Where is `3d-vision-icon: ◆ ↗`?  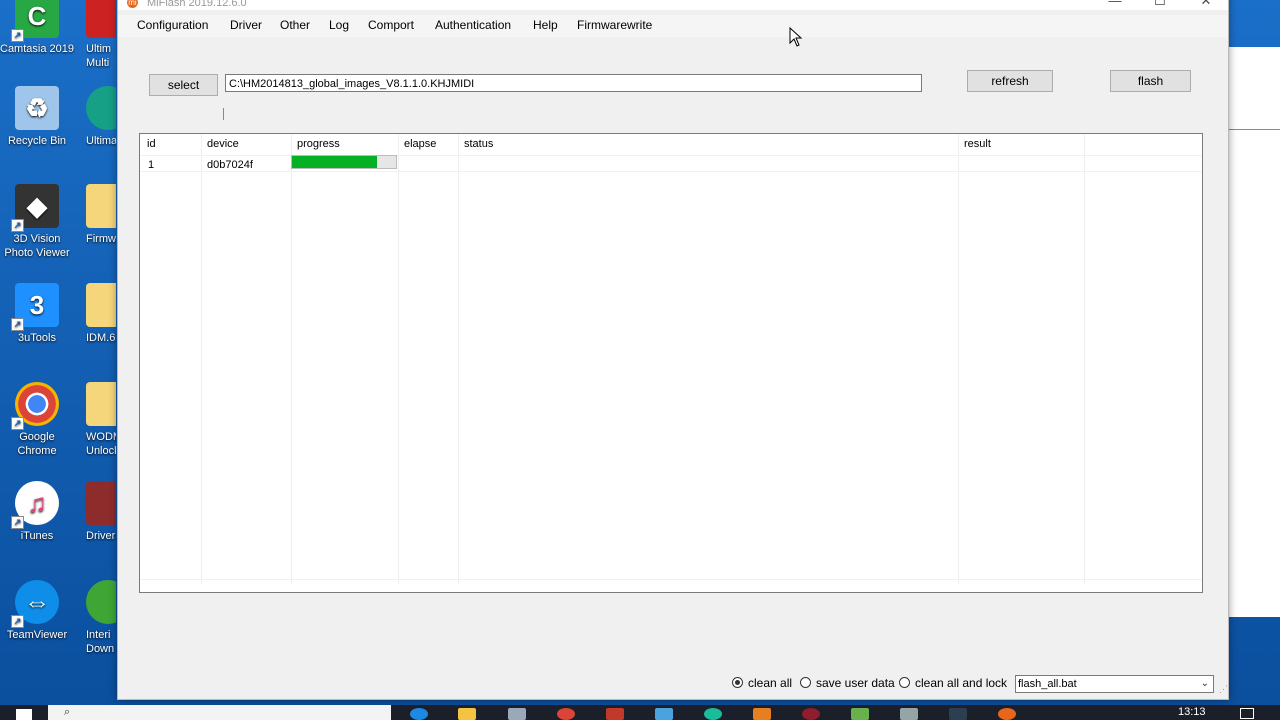
3d-vision-icon: ◆ ↗ is located at coordinates (35, 208).